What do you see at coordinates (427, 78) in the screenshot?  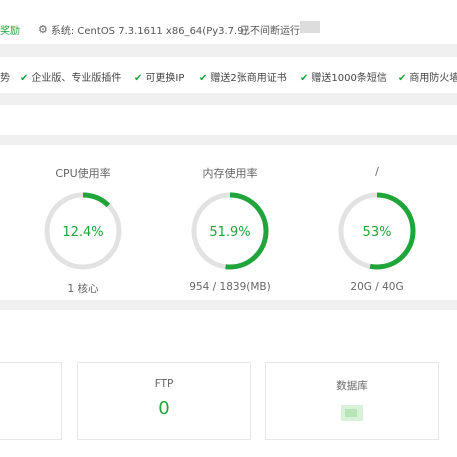 I see `feature-item: ✔ 商用防火墙` at bounding box center [427, 78].